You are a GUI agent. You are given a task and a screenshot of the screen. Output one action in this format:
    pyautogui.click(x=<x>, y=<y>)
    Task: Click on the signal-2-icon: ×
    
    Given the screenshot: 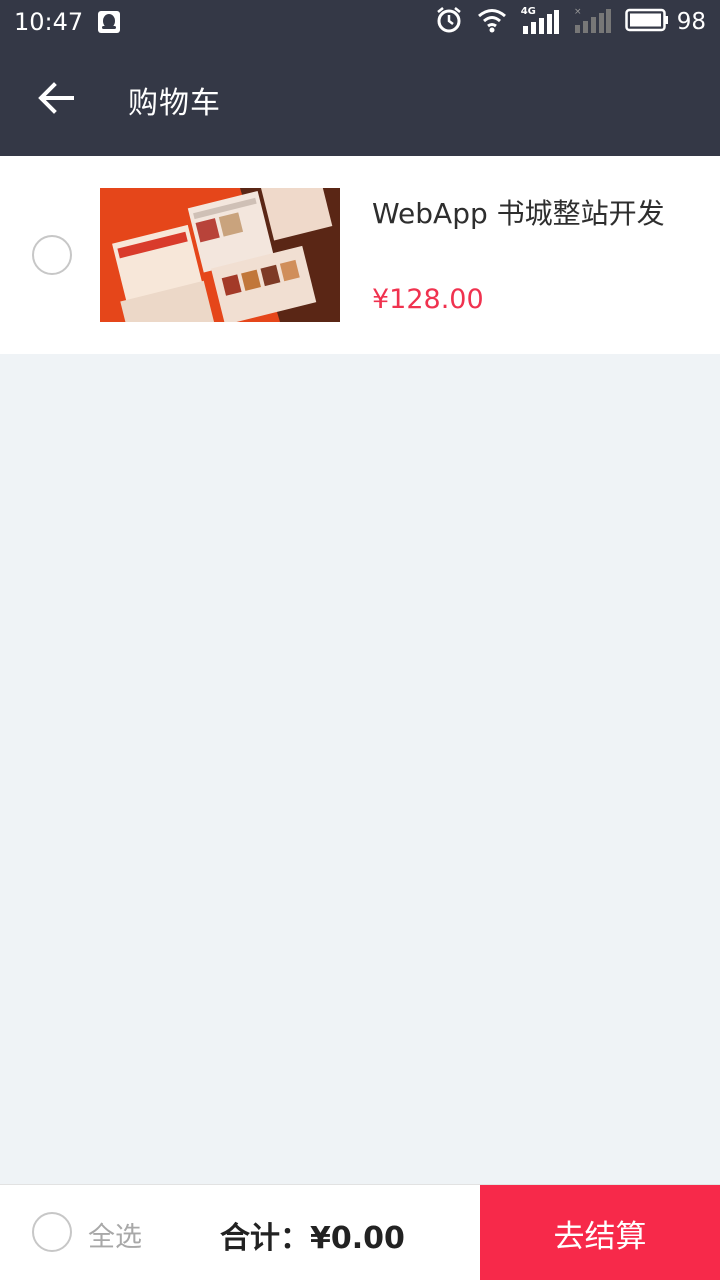 What is the action you would take?
    pyautogui.click(x=592, y=22)
    